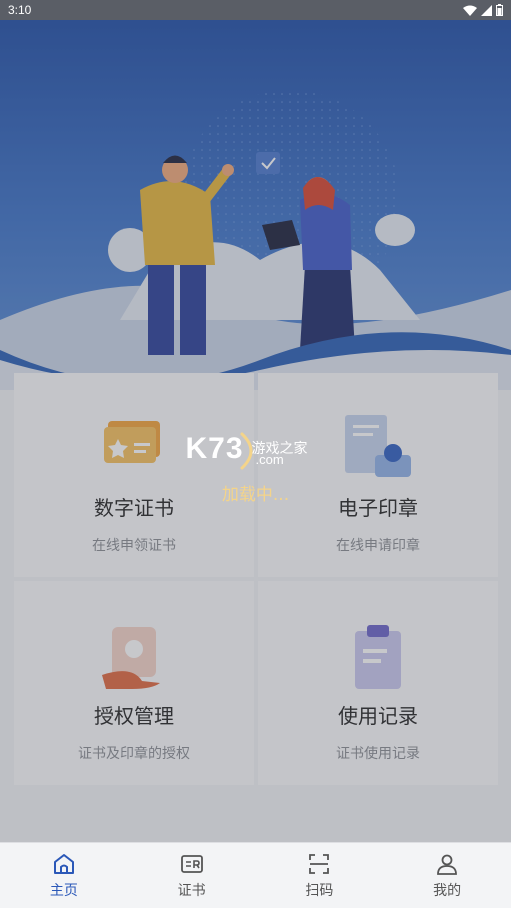 This screenshot has height=908, width=511. I want to click on status-bar: 3:10, so click(255, 10).